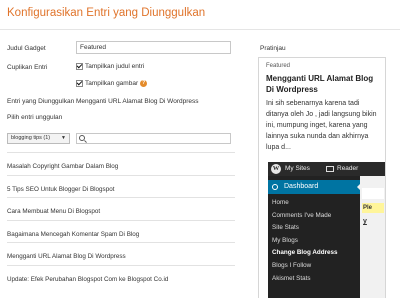  I want to click on show-title-checkbox, so click(79, 66).